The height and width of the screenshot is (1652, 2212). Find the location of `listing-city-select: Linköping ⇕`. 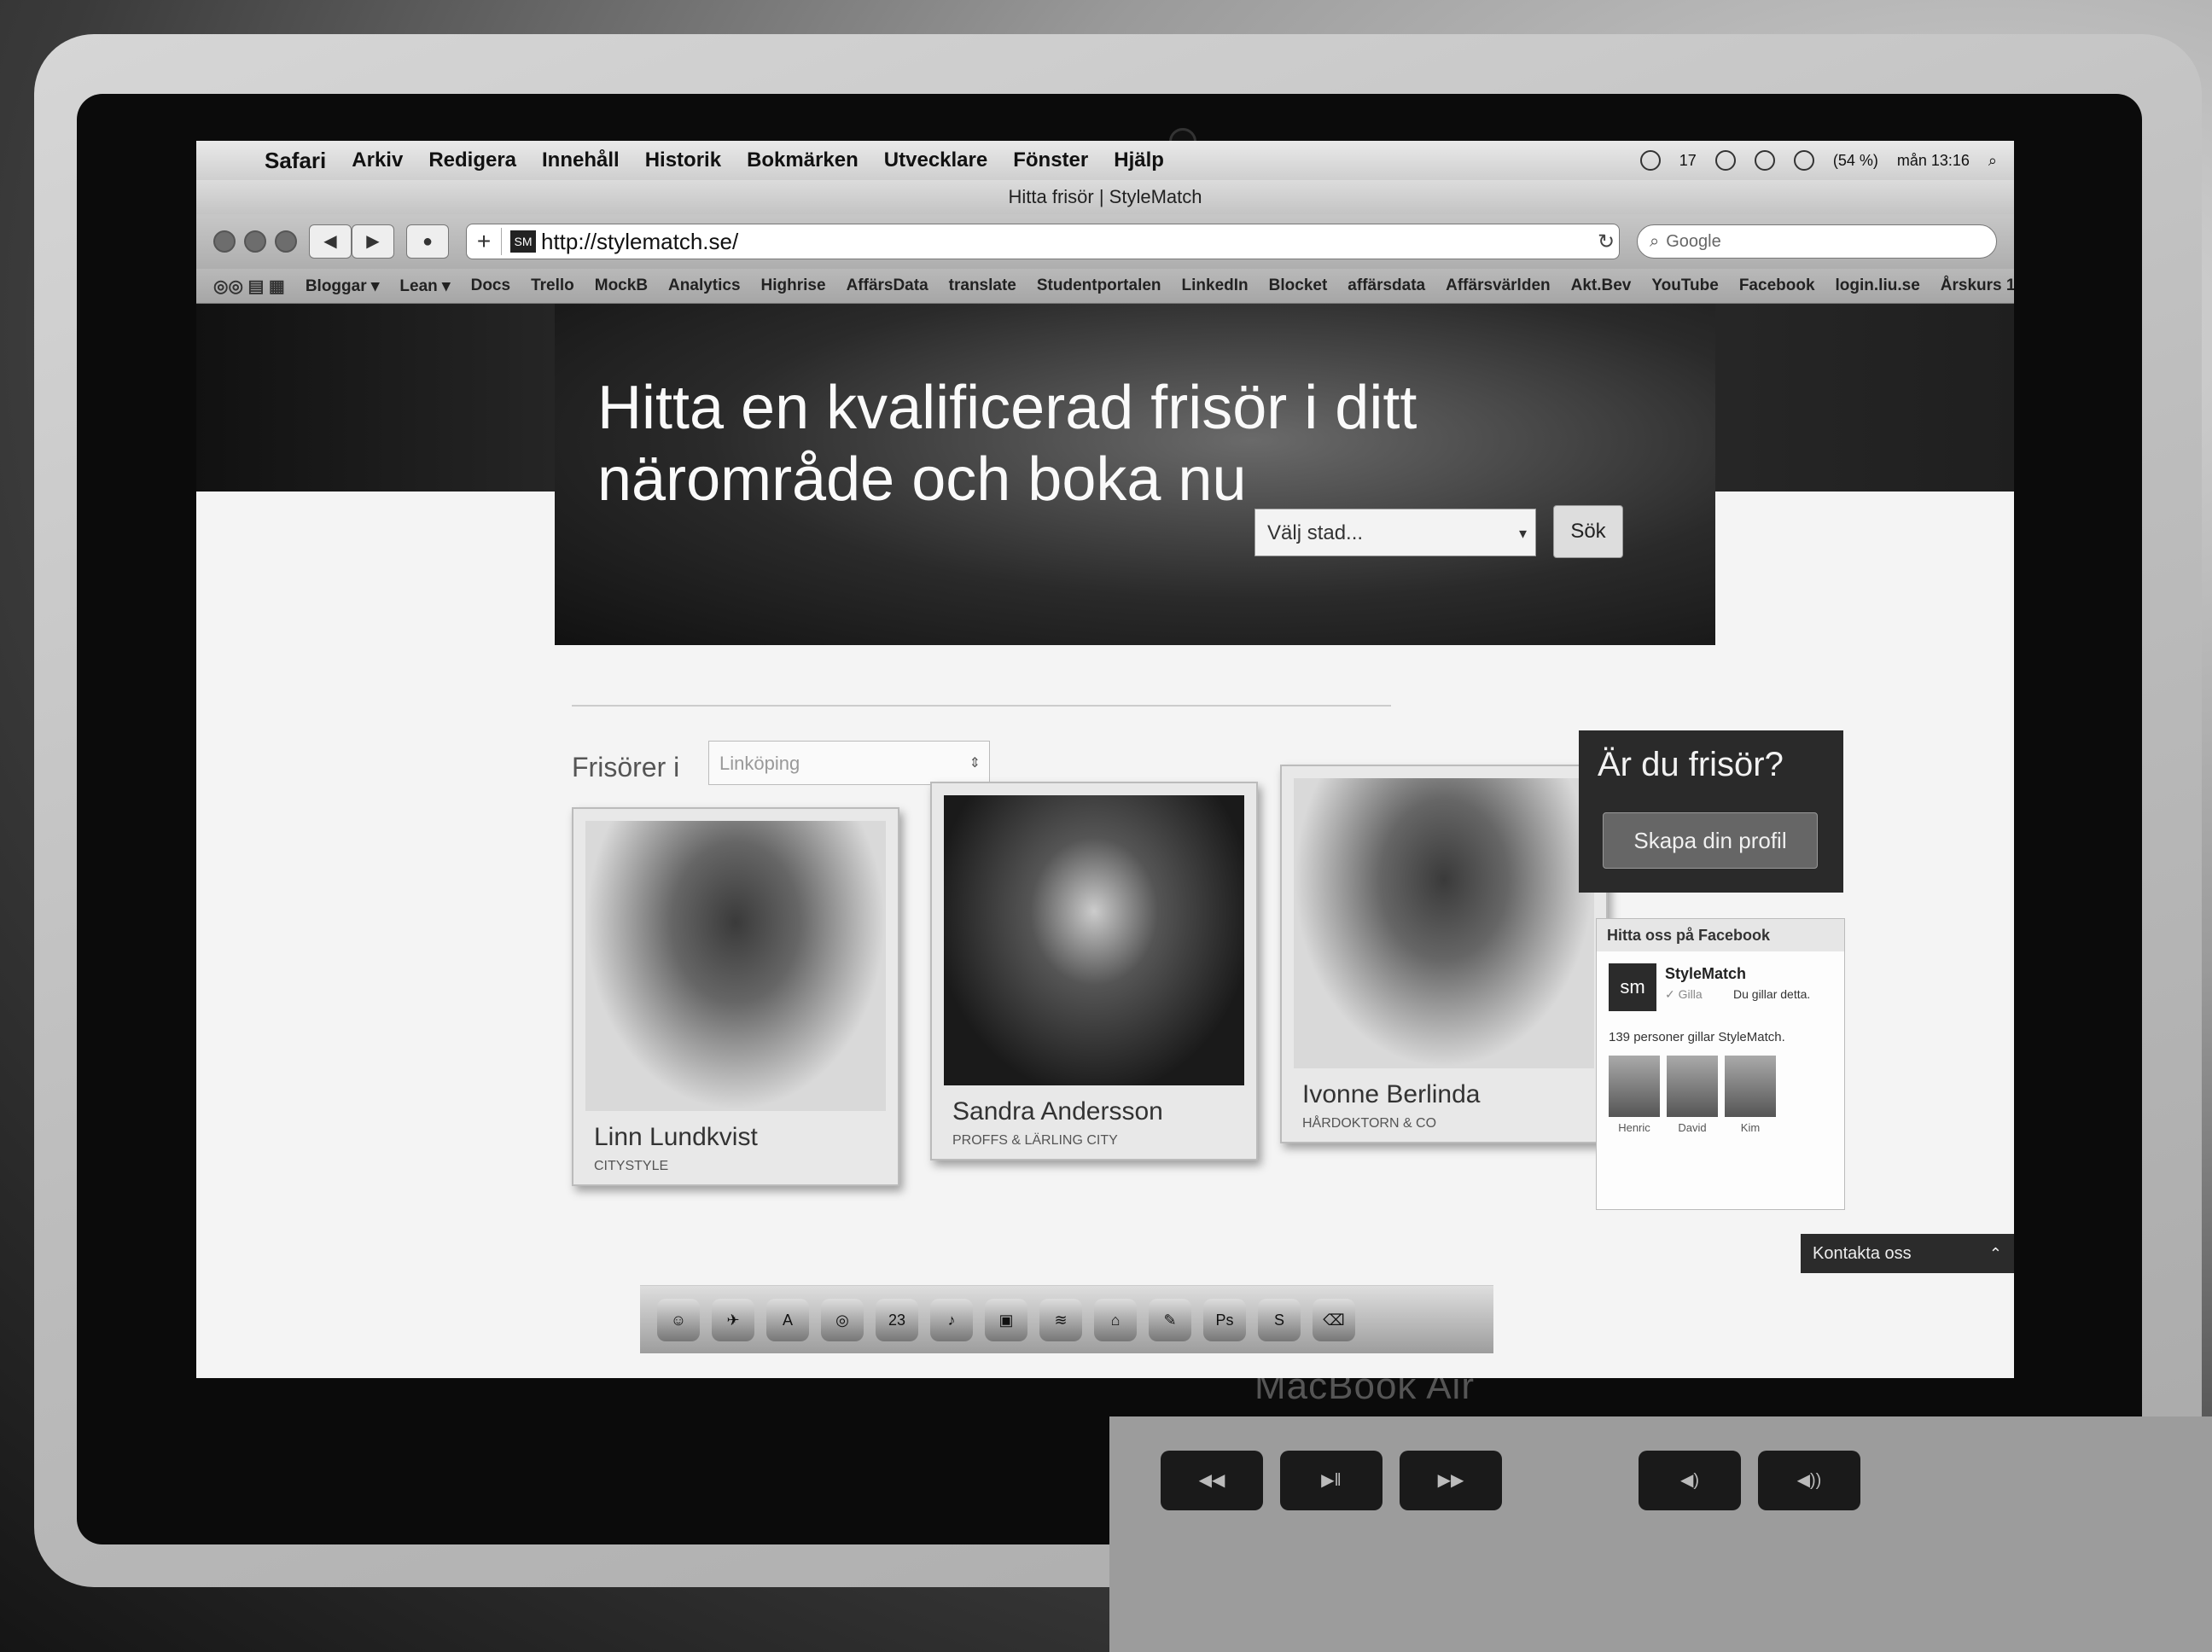

listing-city-select: Linköping ⇕ is located at coordinates (849, 763).